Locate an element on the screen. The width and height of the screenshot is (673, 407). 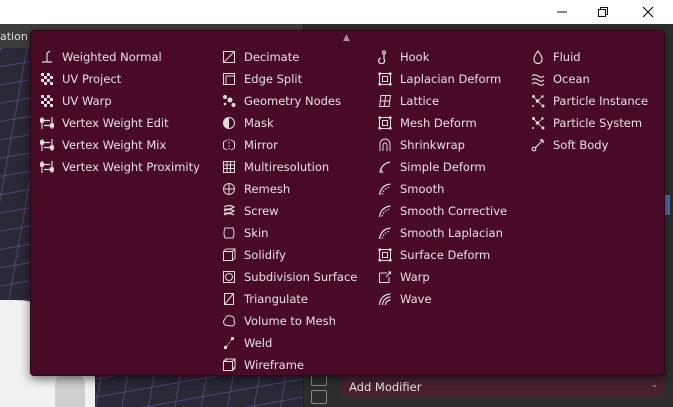
menu-item-surface-deform: Surface Deform is located at coordinates (442, 255).